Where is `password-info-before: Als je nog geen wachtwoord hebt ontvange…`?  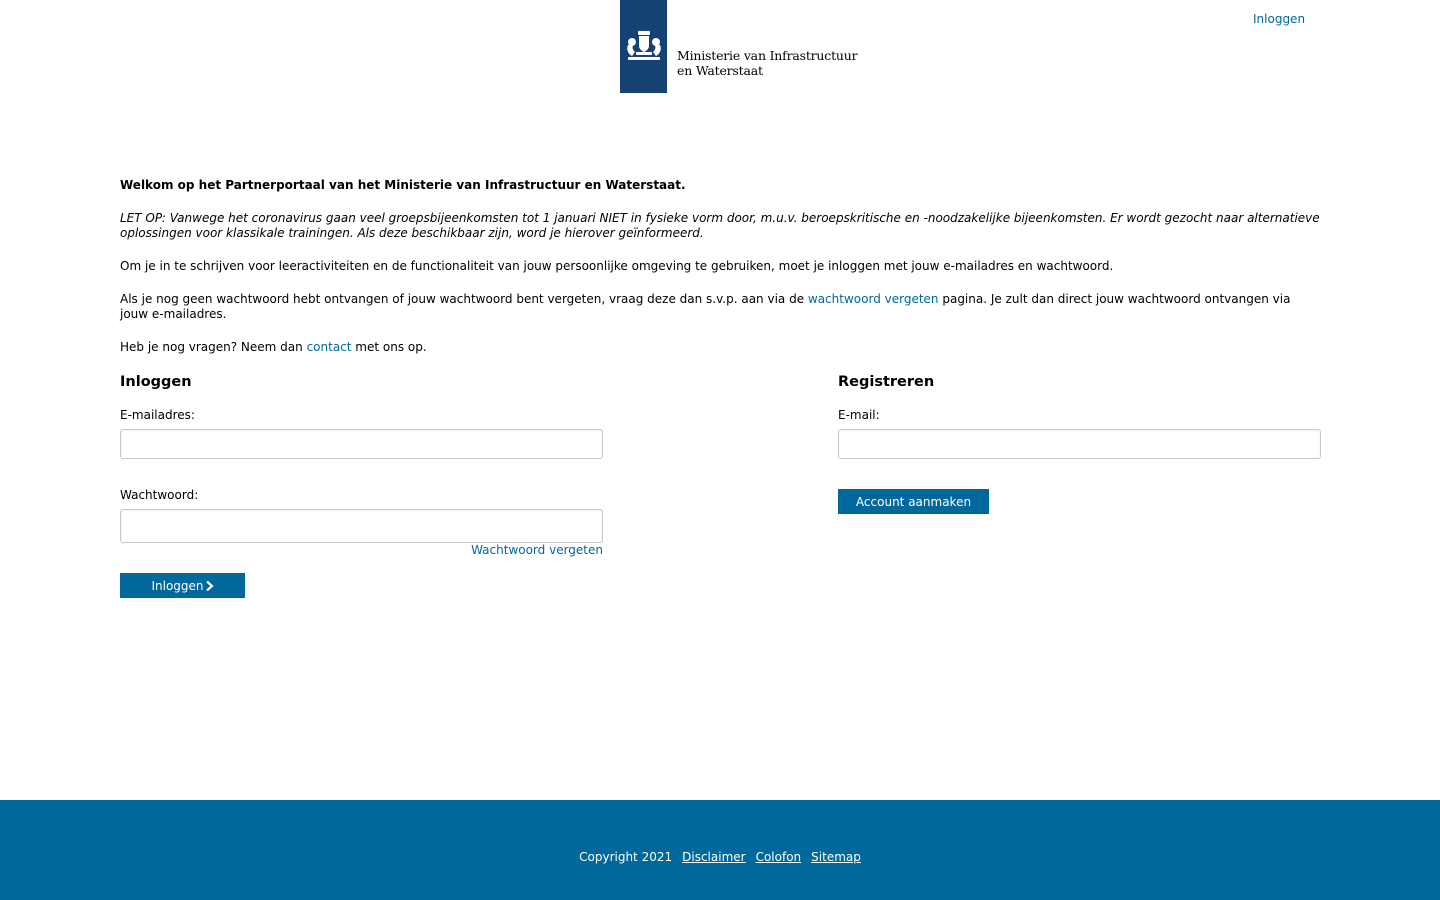
password-info-before: Als je nog geen wachtwoord hebt ontvange… is located at coordinates (464, 299).